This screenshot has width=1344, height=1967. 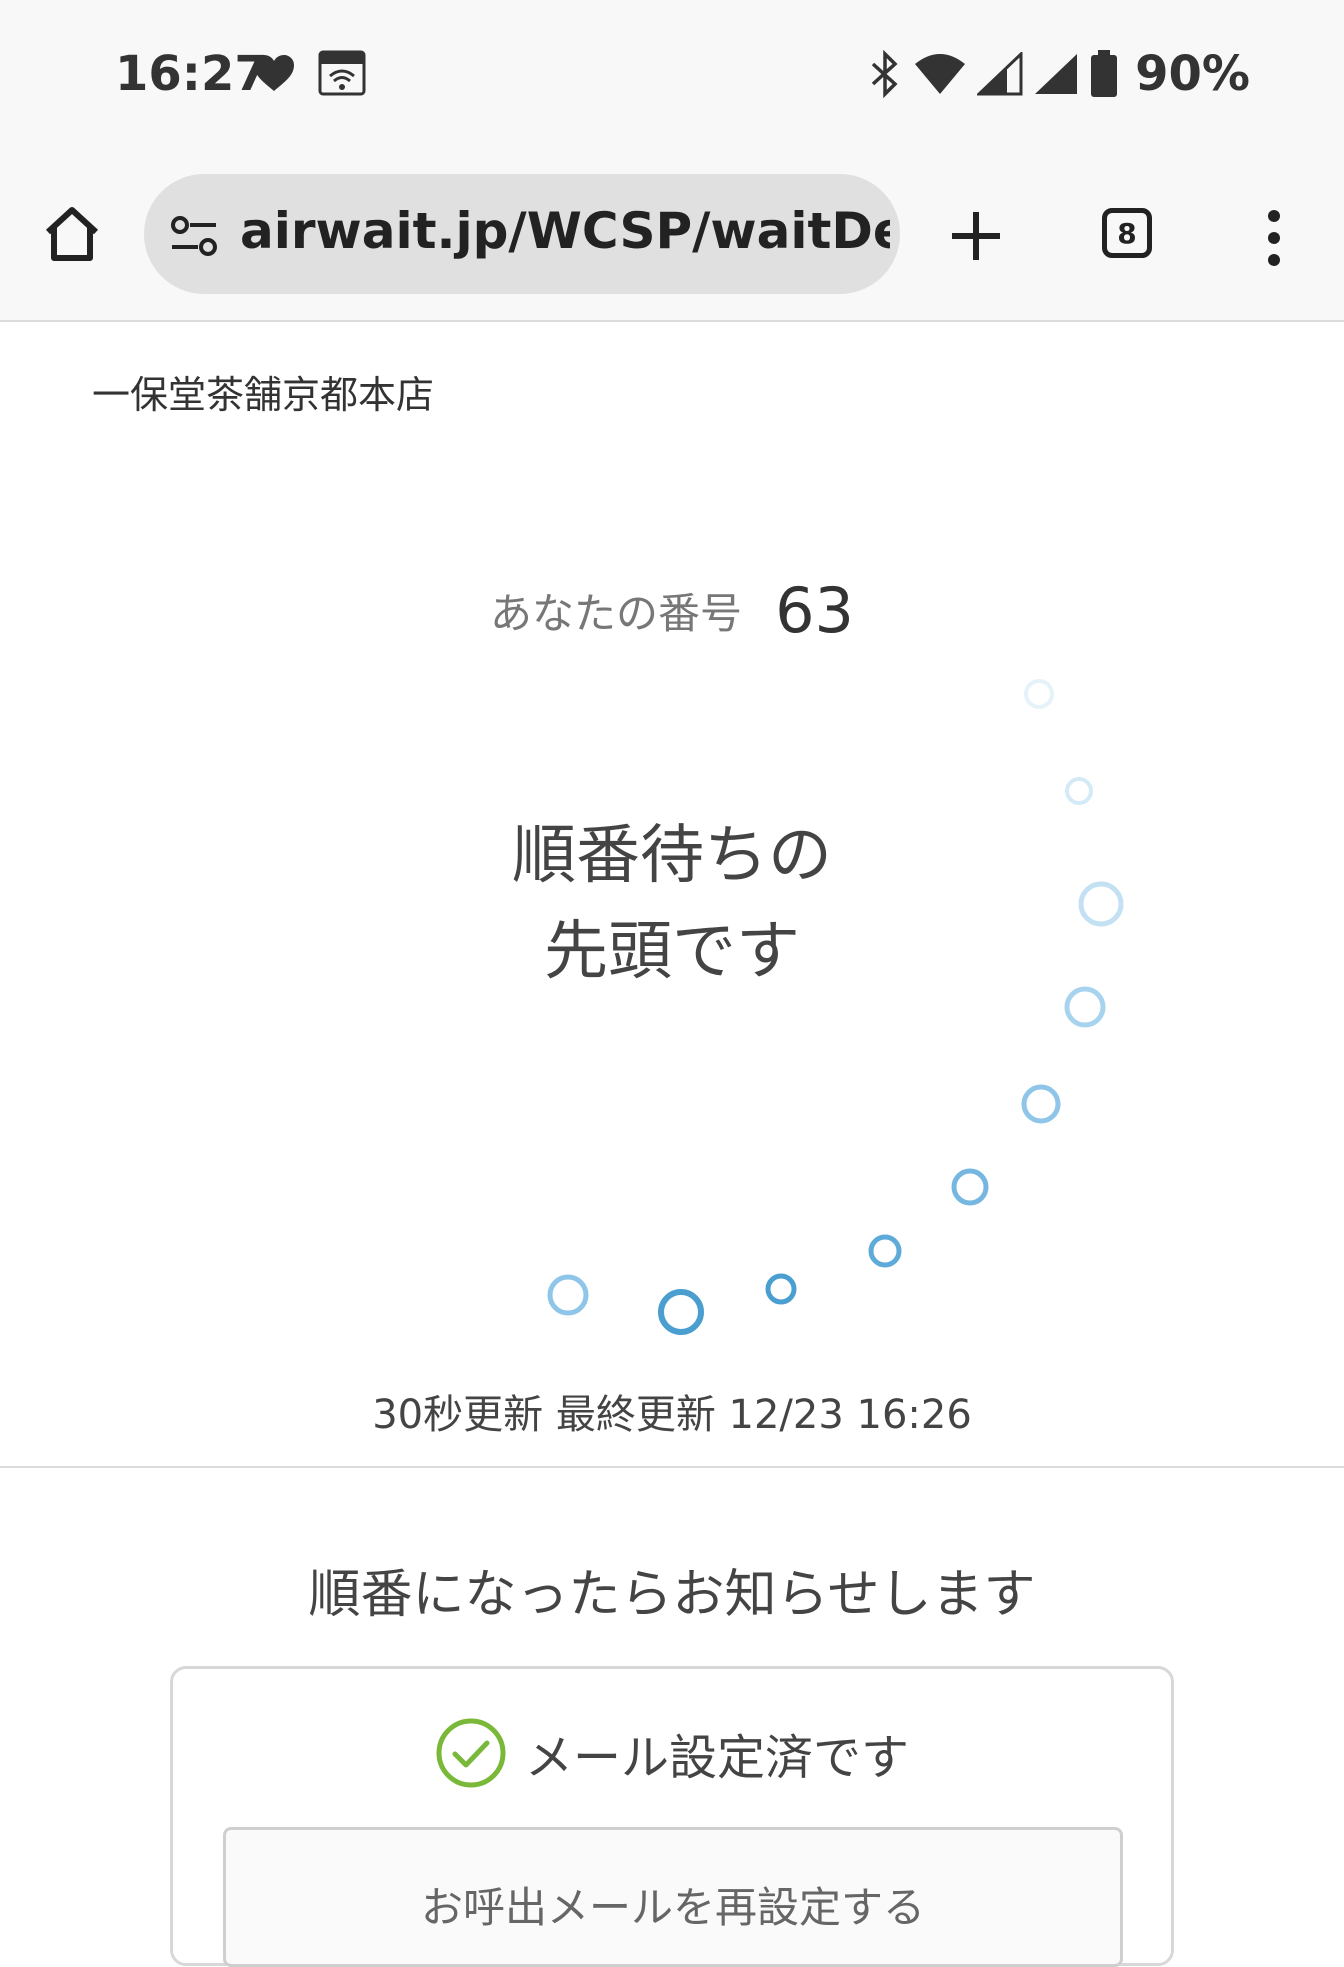 I want to click on notification-card: メール設定済です お呼出メールを再設定する, so click(x=672, y=1816).